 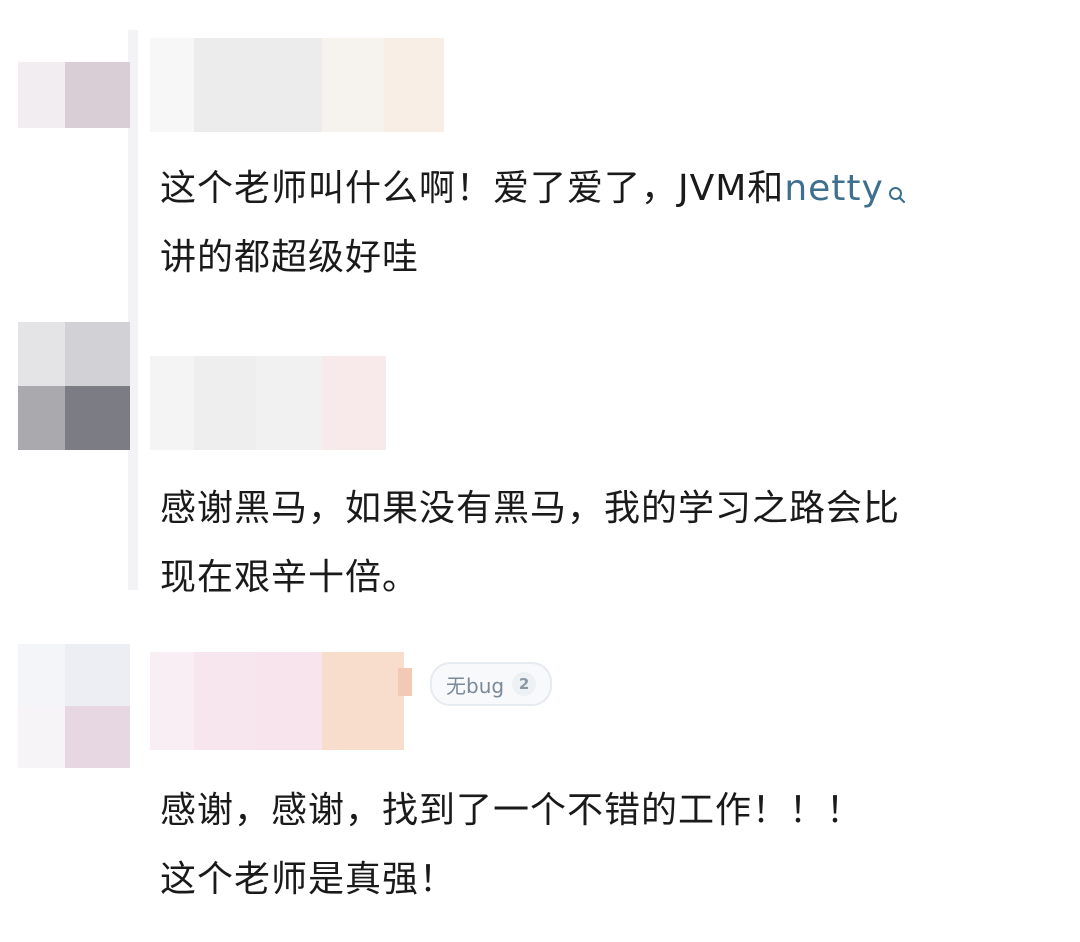 What do you see at coordinates (405, 682) in the screenshot?
I see `username-fragment` at bounding box center [405, 682].